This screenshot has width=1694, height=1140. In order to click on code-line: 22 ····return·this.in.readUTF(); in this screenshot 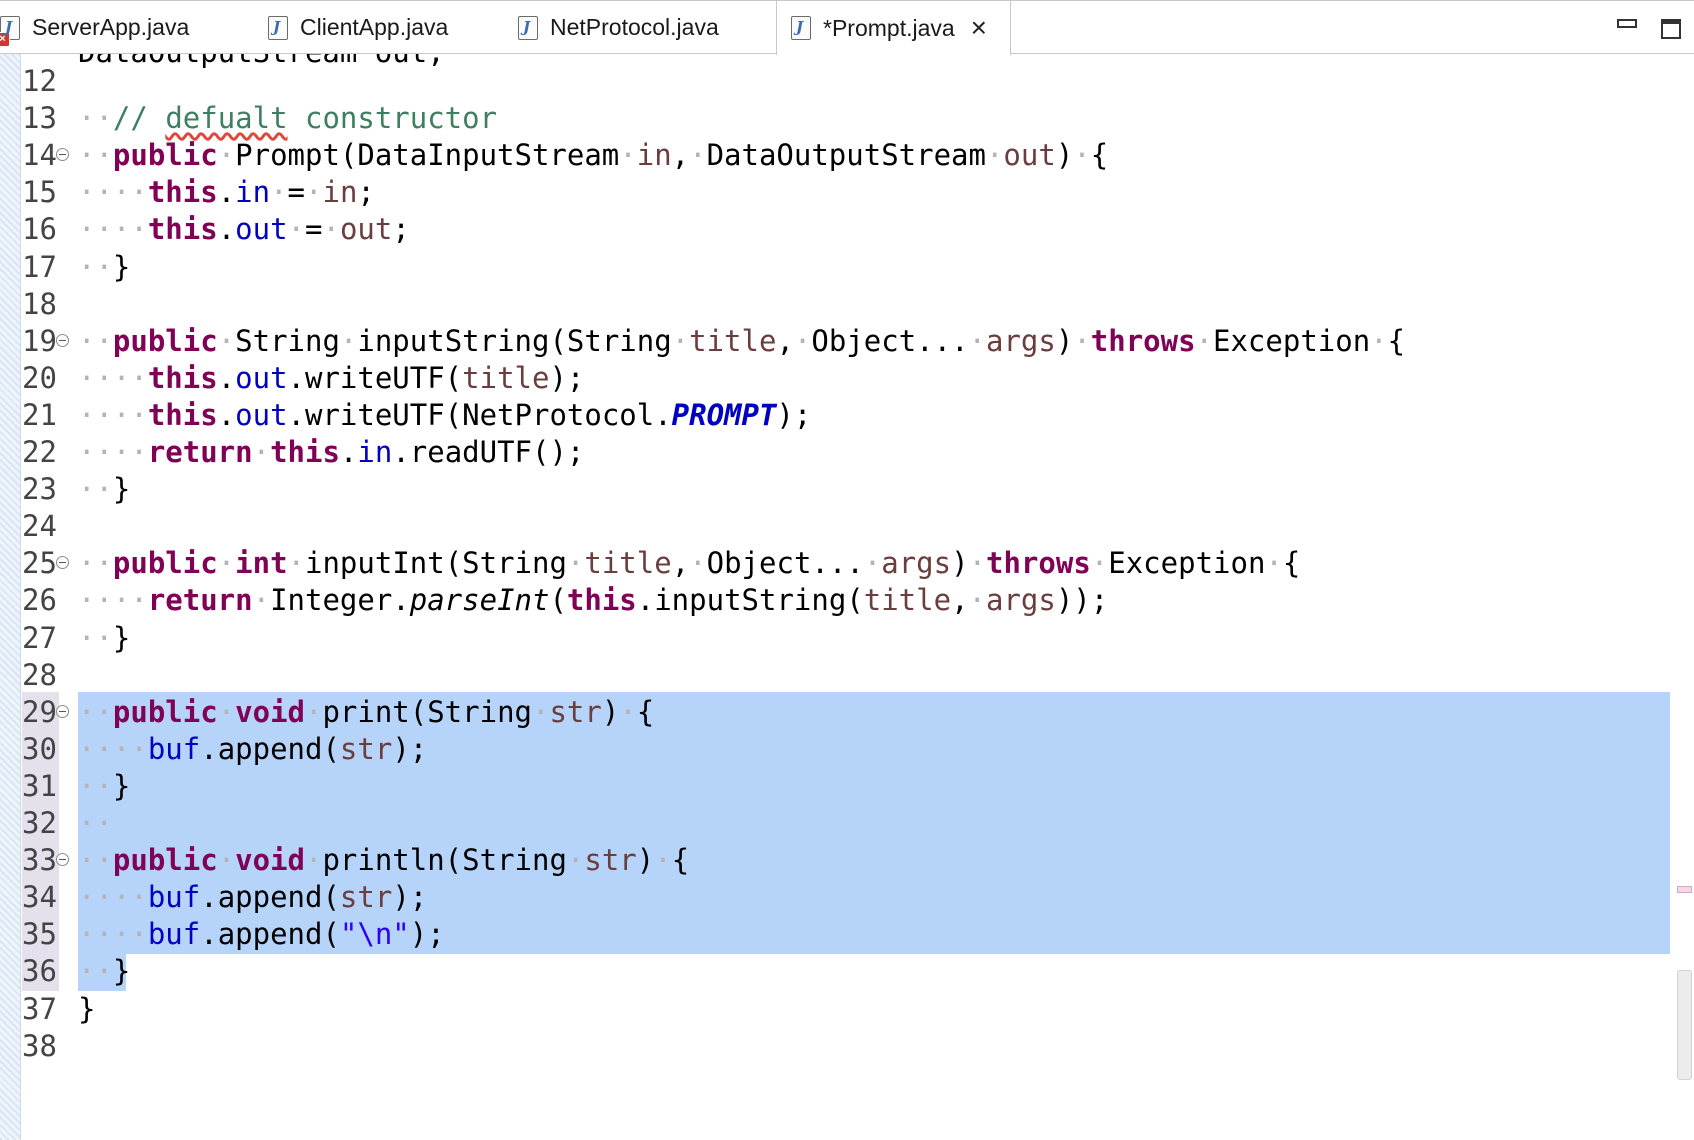, I will do `click(847, 452)`.